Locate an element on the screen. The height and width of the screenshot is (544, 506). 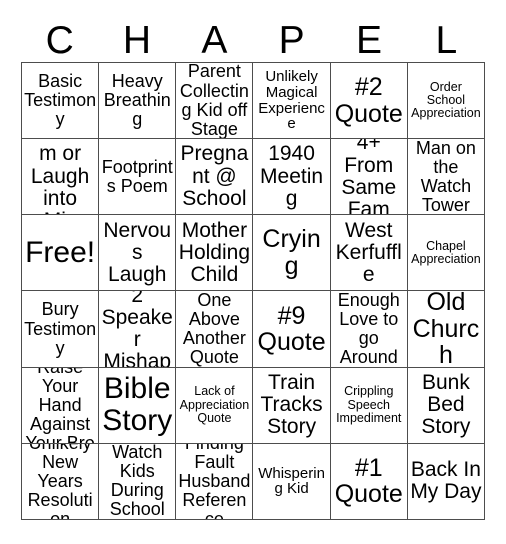
bingo-square-label: Order School Appreciation is located at coordinates (446, 100).